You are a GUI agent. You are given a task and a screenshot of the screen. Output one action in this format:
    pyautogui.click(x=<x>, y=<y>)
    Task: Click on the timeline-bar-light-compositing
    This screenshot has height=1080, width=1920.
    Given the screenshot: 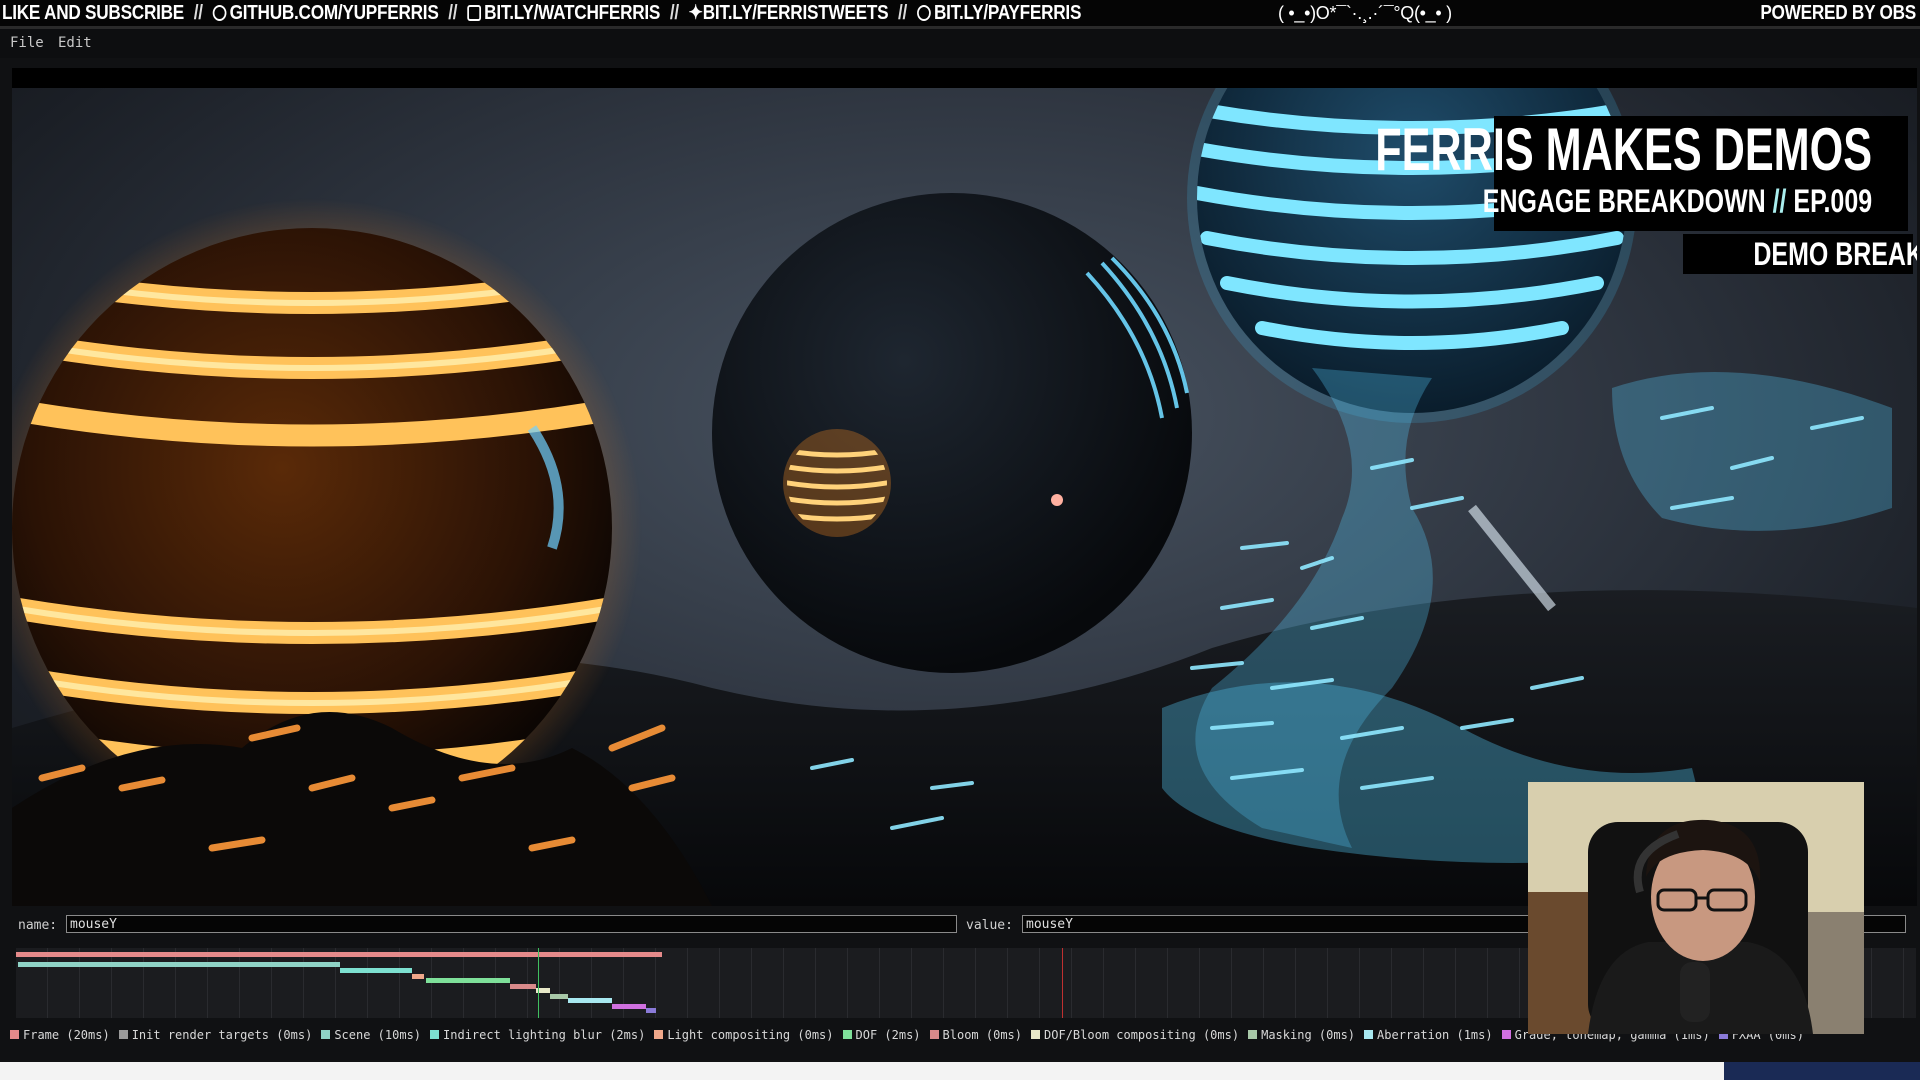 What is the action you would take?
    pyautogui.click(x=418, y=976)
    